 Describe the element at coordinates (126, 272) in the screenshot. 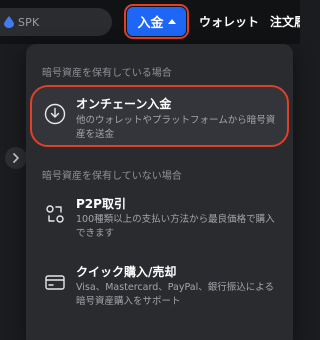

I see `menu-item-title: クイック購入/売却` at that location.